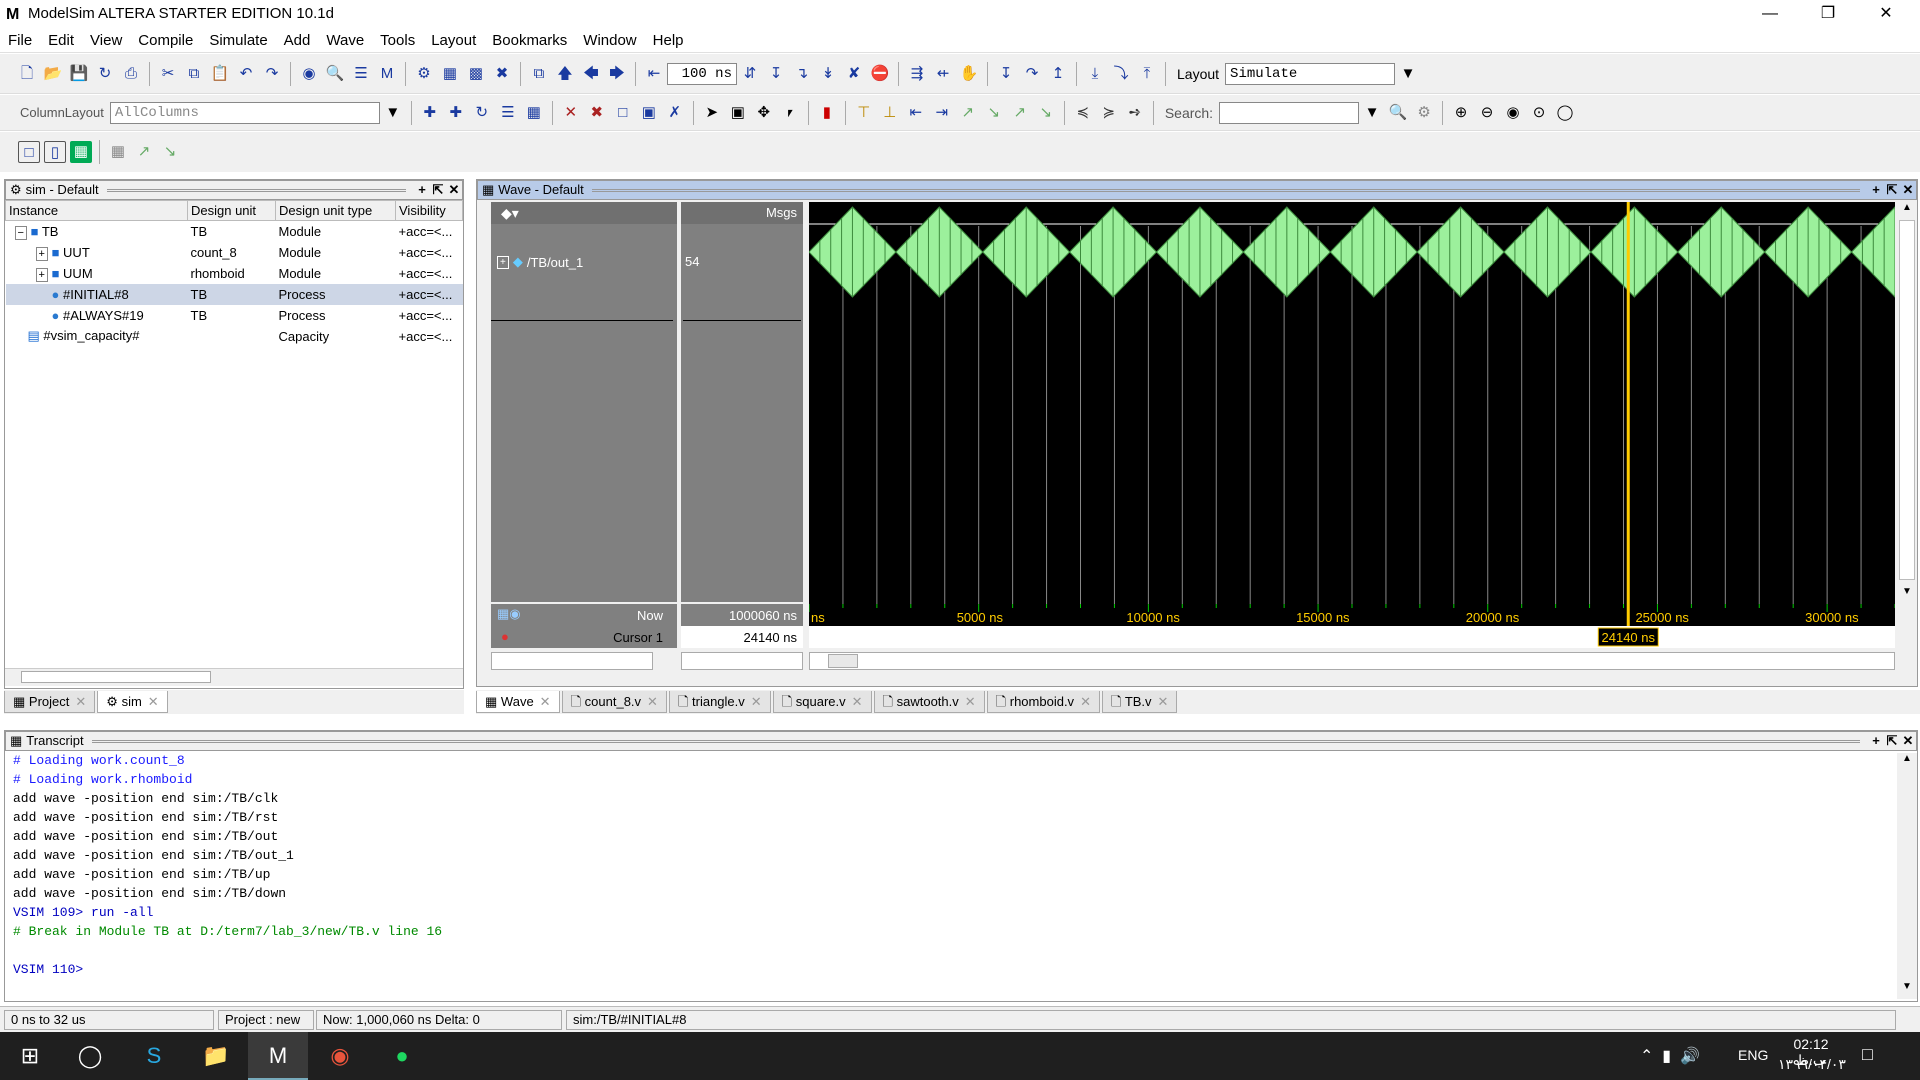 This screenshot has height=1080, width=1920. I want to click on stop-sim-icon: ✖, so click(502, 74).